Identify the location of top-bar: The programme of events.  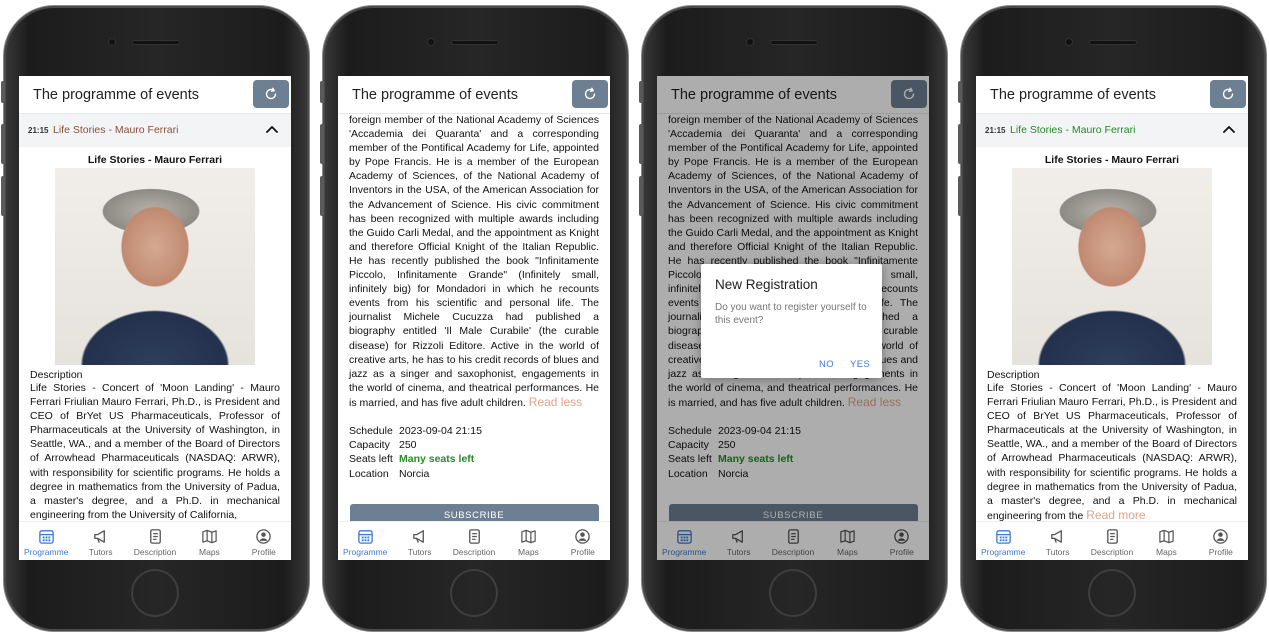
(1112, 95).